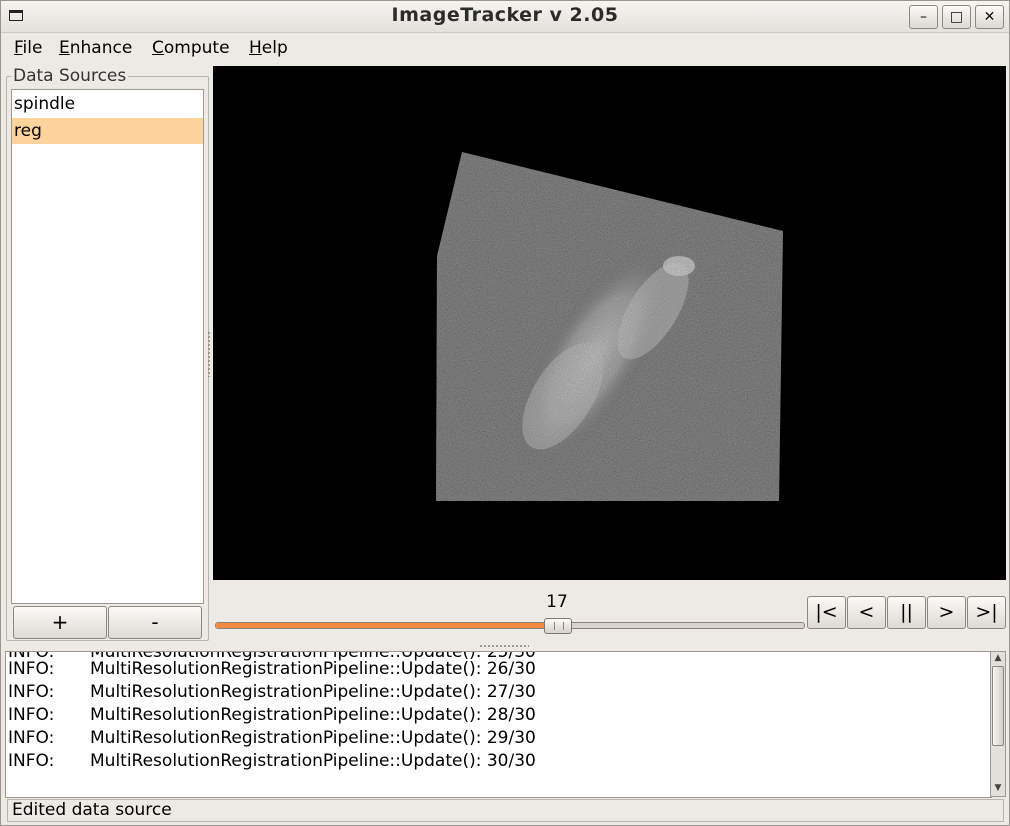 This screenshot has width=1010, height=826. I want to click on add-data-source-button: +, so click(60, 622).